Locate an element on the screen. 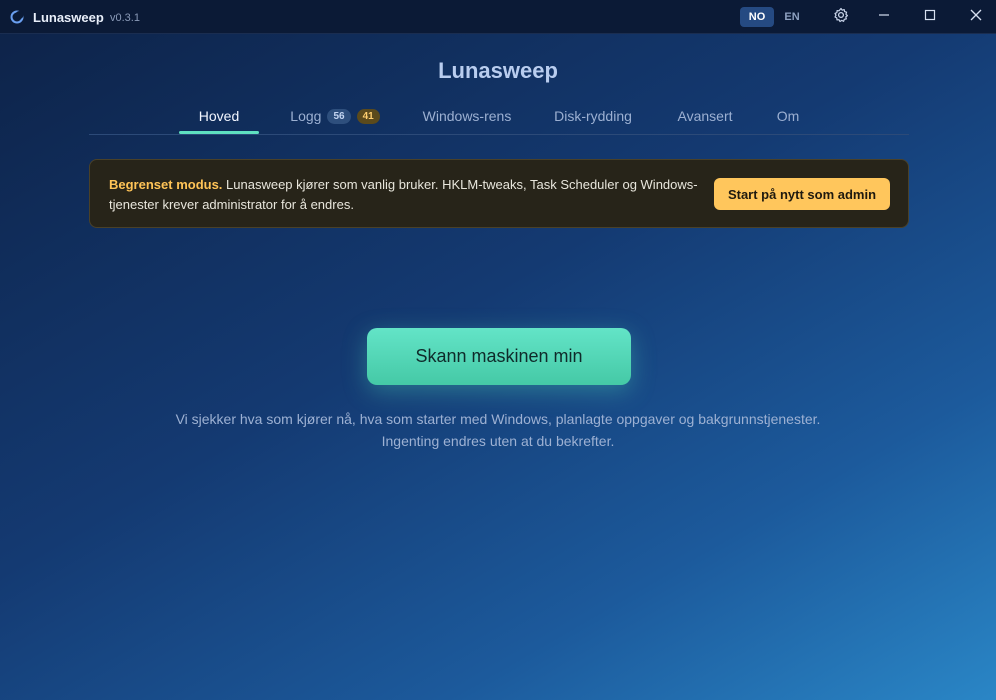 This screenshot has width=996, height=700. settings-button is located at coordinates (841, 17).